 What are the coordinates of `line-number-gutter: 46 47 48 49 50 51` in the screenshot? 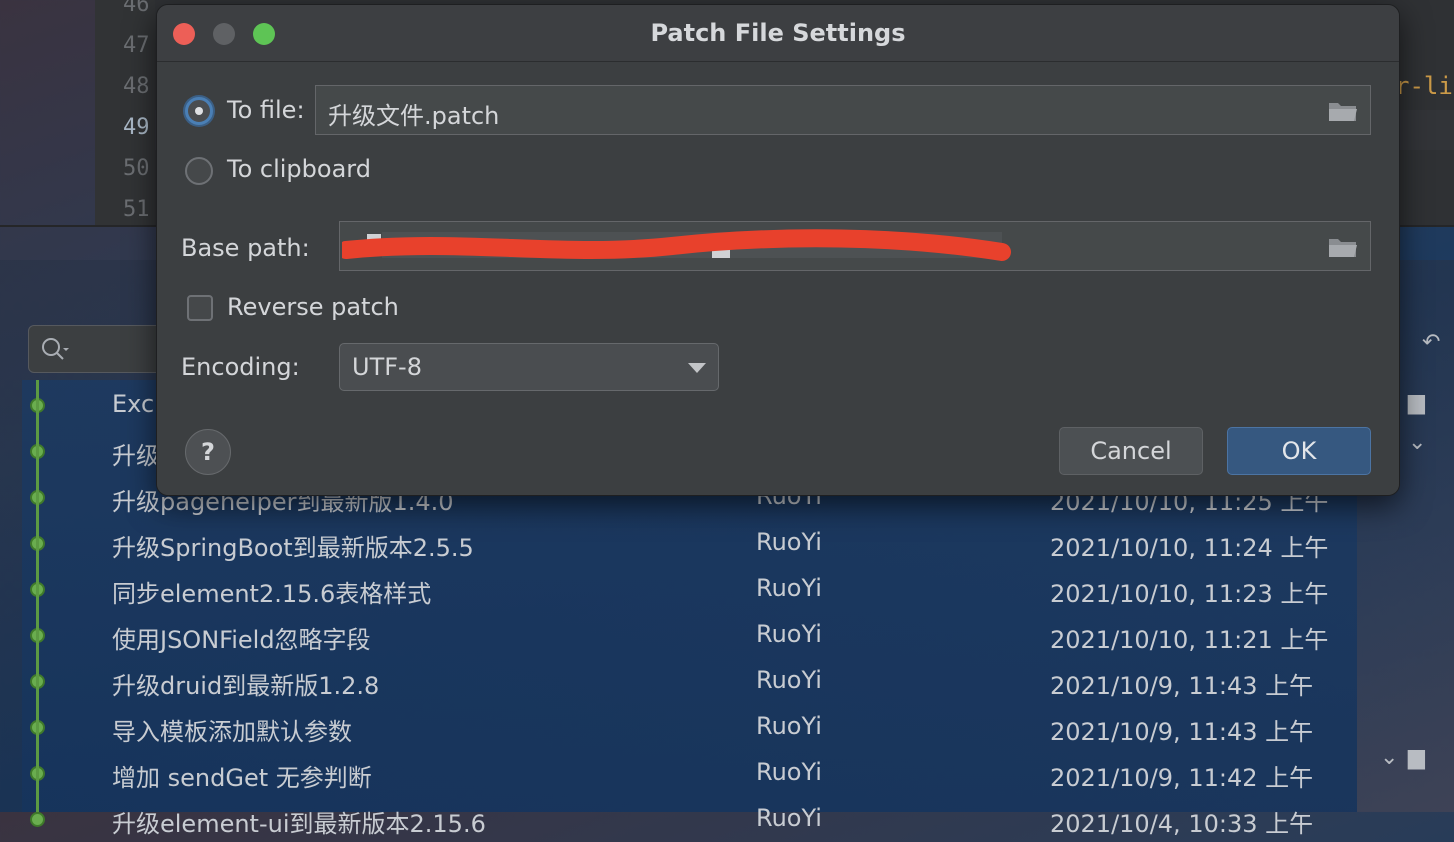 It's located at (125, 112).